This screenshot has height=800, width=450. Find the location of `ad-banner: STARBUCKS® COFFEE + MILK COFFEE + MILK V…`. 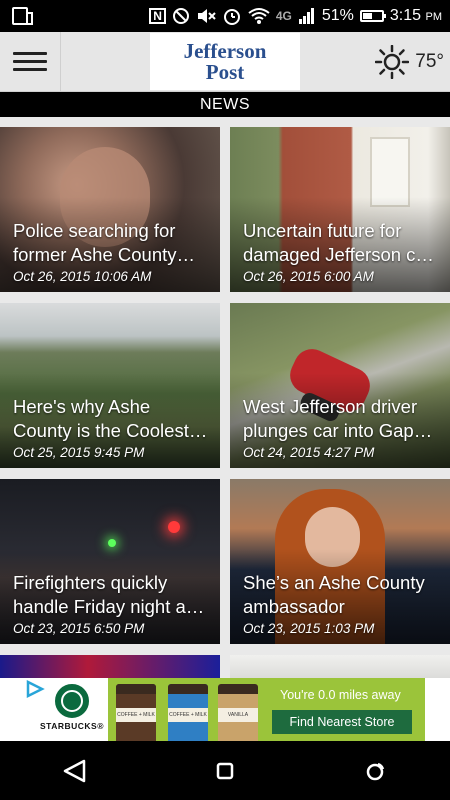

ad-banner: STARBUCKS® COFFEE + MILK COFFEE + MILK V… is located at coordinates (225, 709).